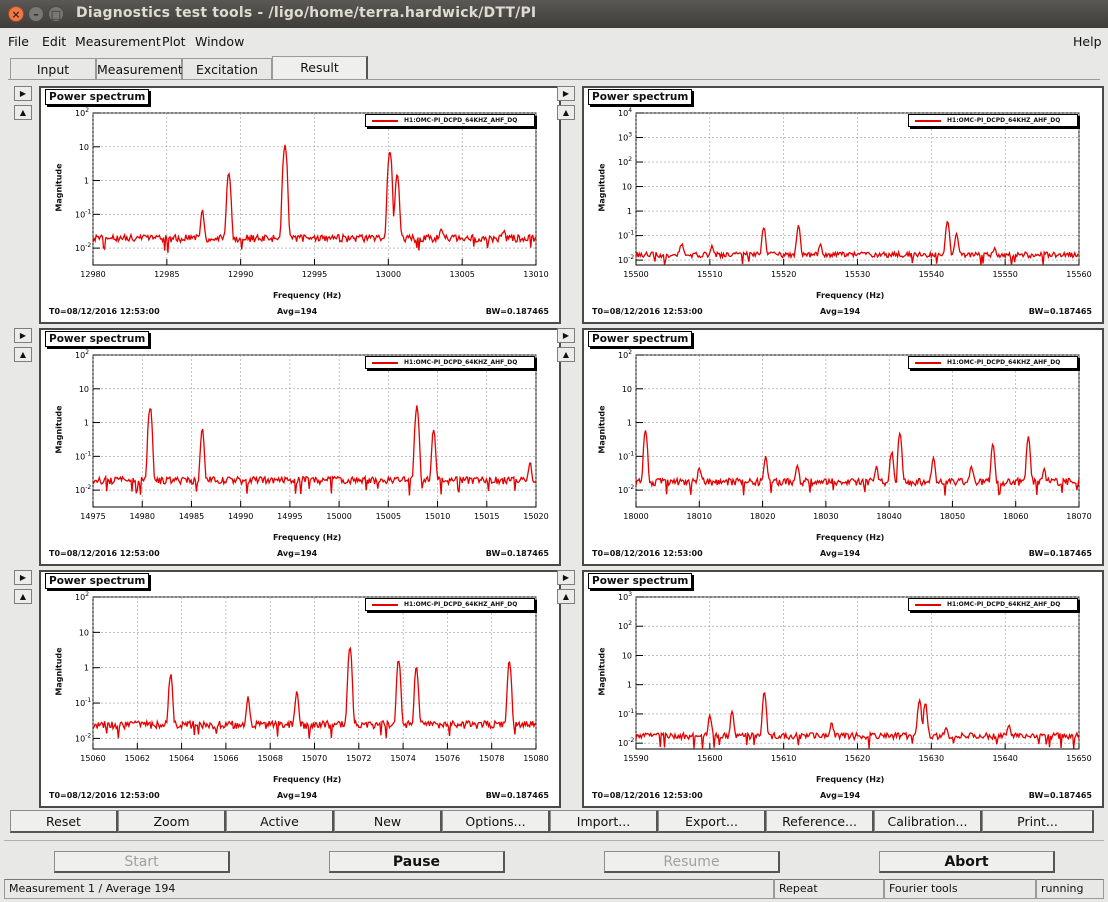  Describe the element at coordinates (118, 41) in the screenshot. I see `menu-measurement: Measurement` at that location.